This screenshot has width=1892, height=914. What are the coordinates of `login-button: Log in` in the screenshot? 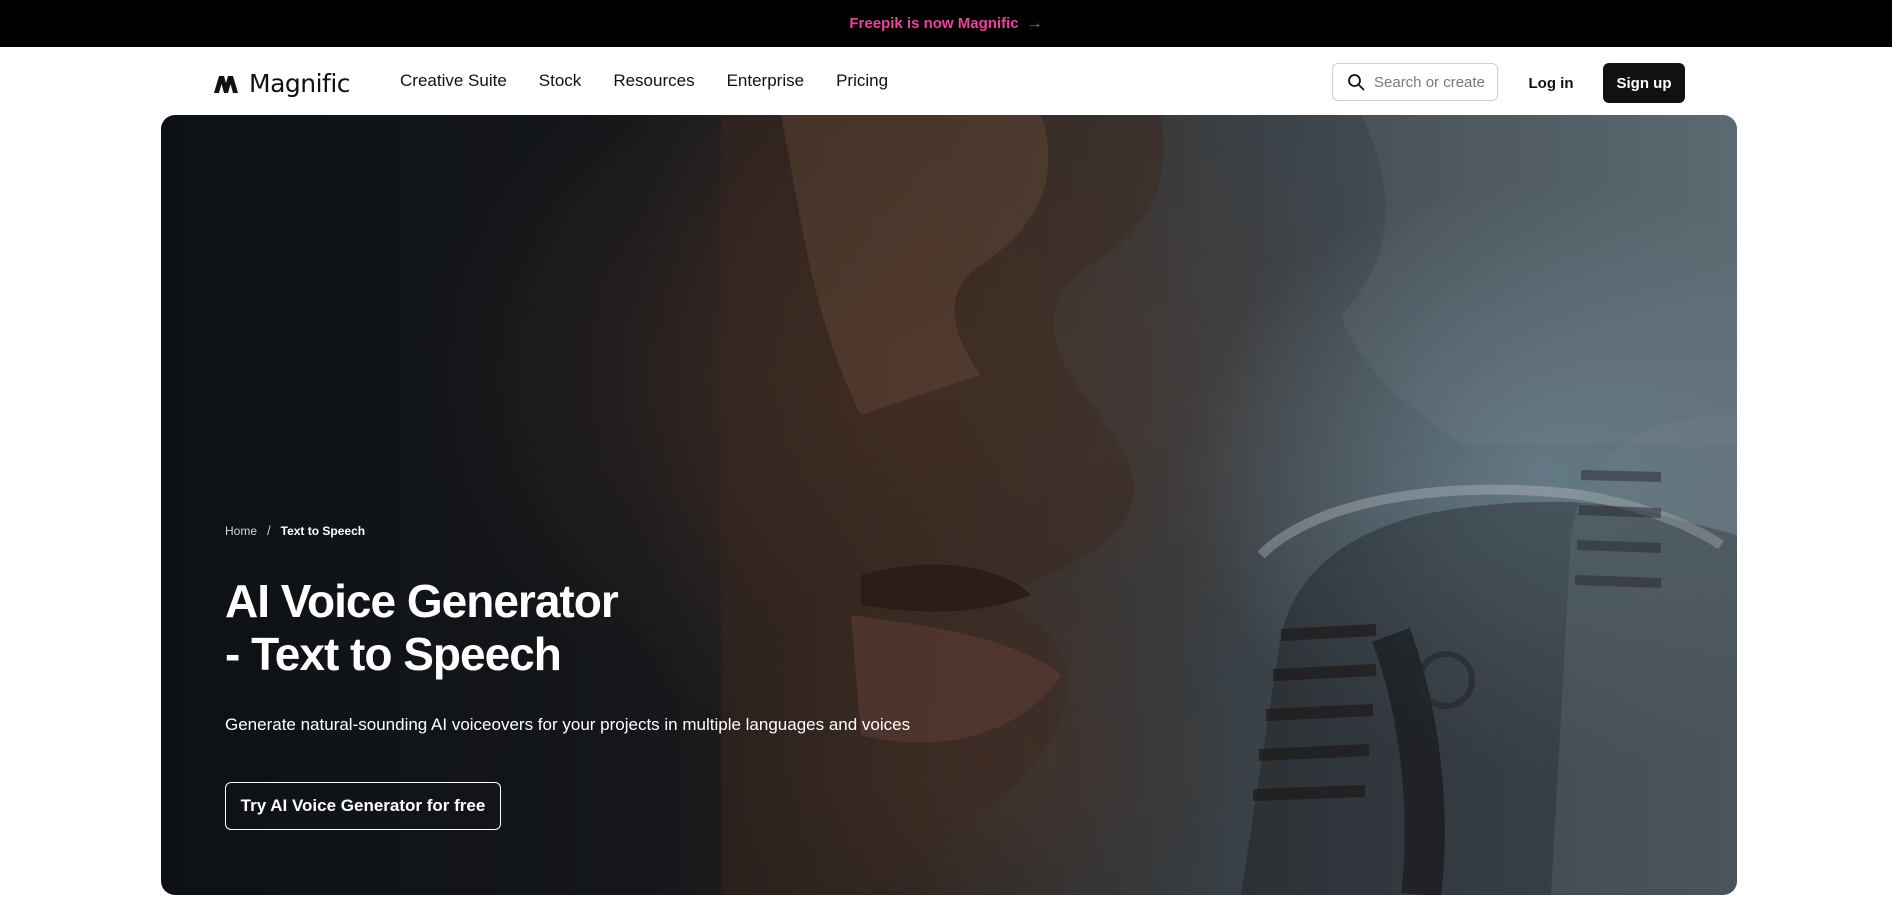 It's located at (1551, 83).